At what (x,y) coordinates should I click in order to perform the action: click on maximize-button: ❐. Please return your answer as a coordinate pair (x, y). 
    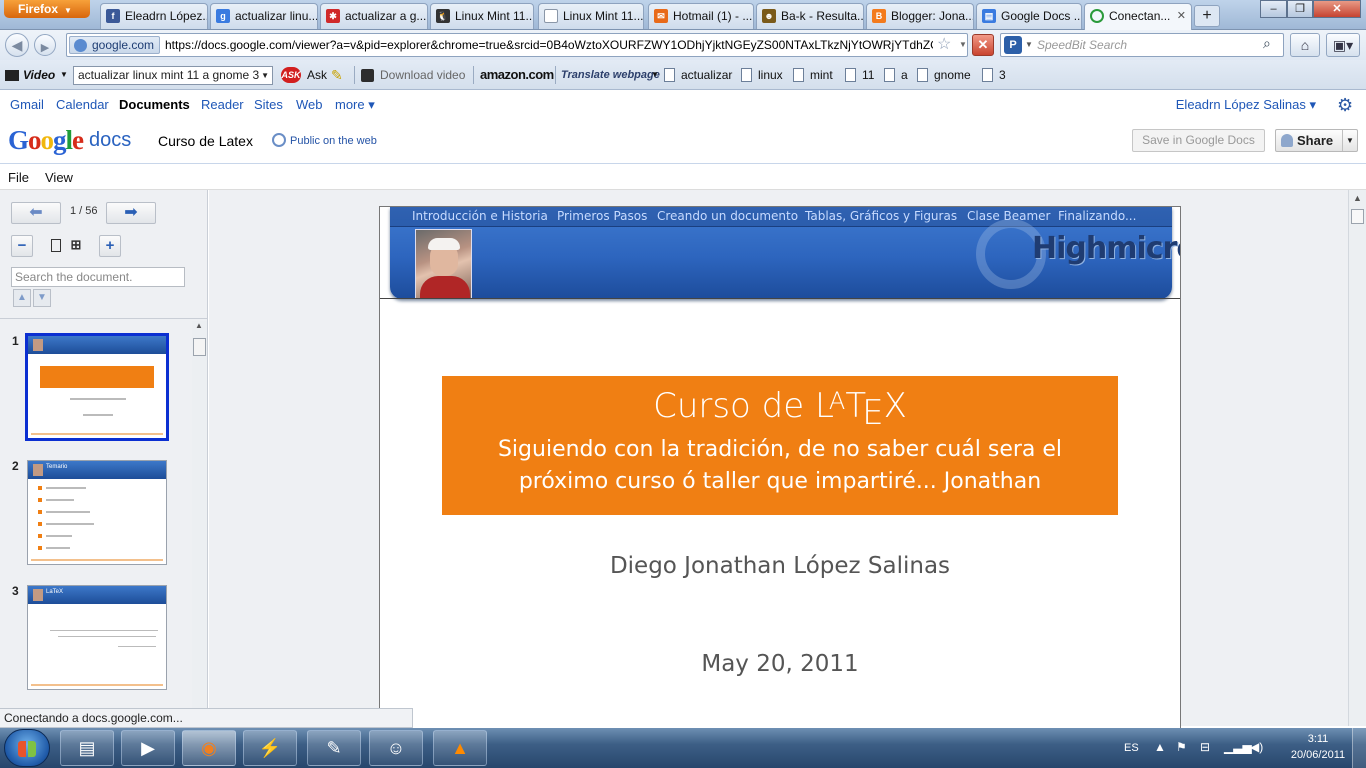
    Looking at the image, I should click on (1300, 9).